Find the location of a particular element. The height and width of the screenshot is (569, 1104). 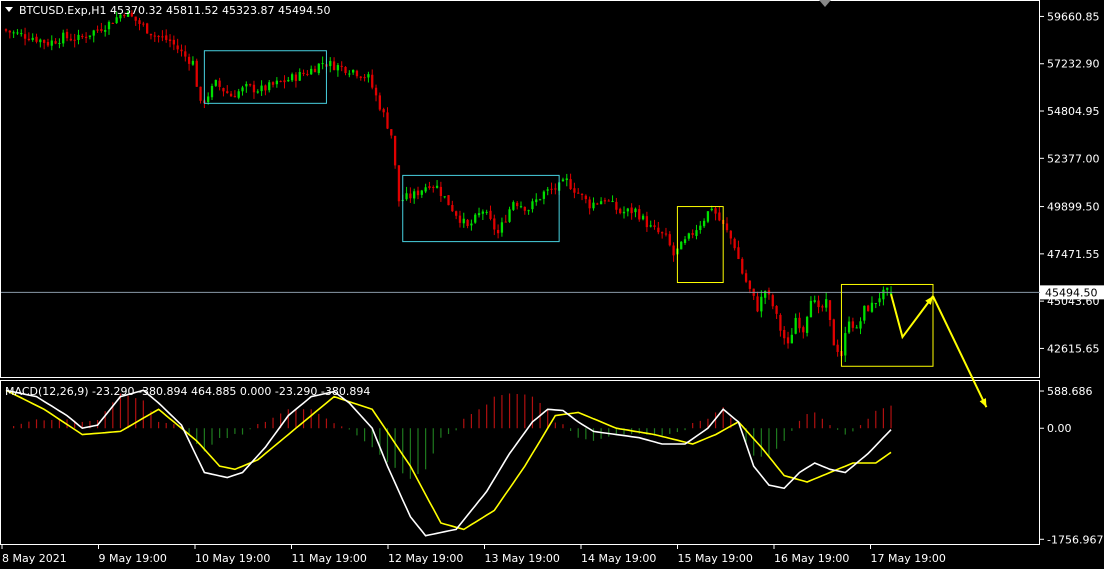

time-tick-label: 16 May 19:00 is located at coordinates (811, 558).